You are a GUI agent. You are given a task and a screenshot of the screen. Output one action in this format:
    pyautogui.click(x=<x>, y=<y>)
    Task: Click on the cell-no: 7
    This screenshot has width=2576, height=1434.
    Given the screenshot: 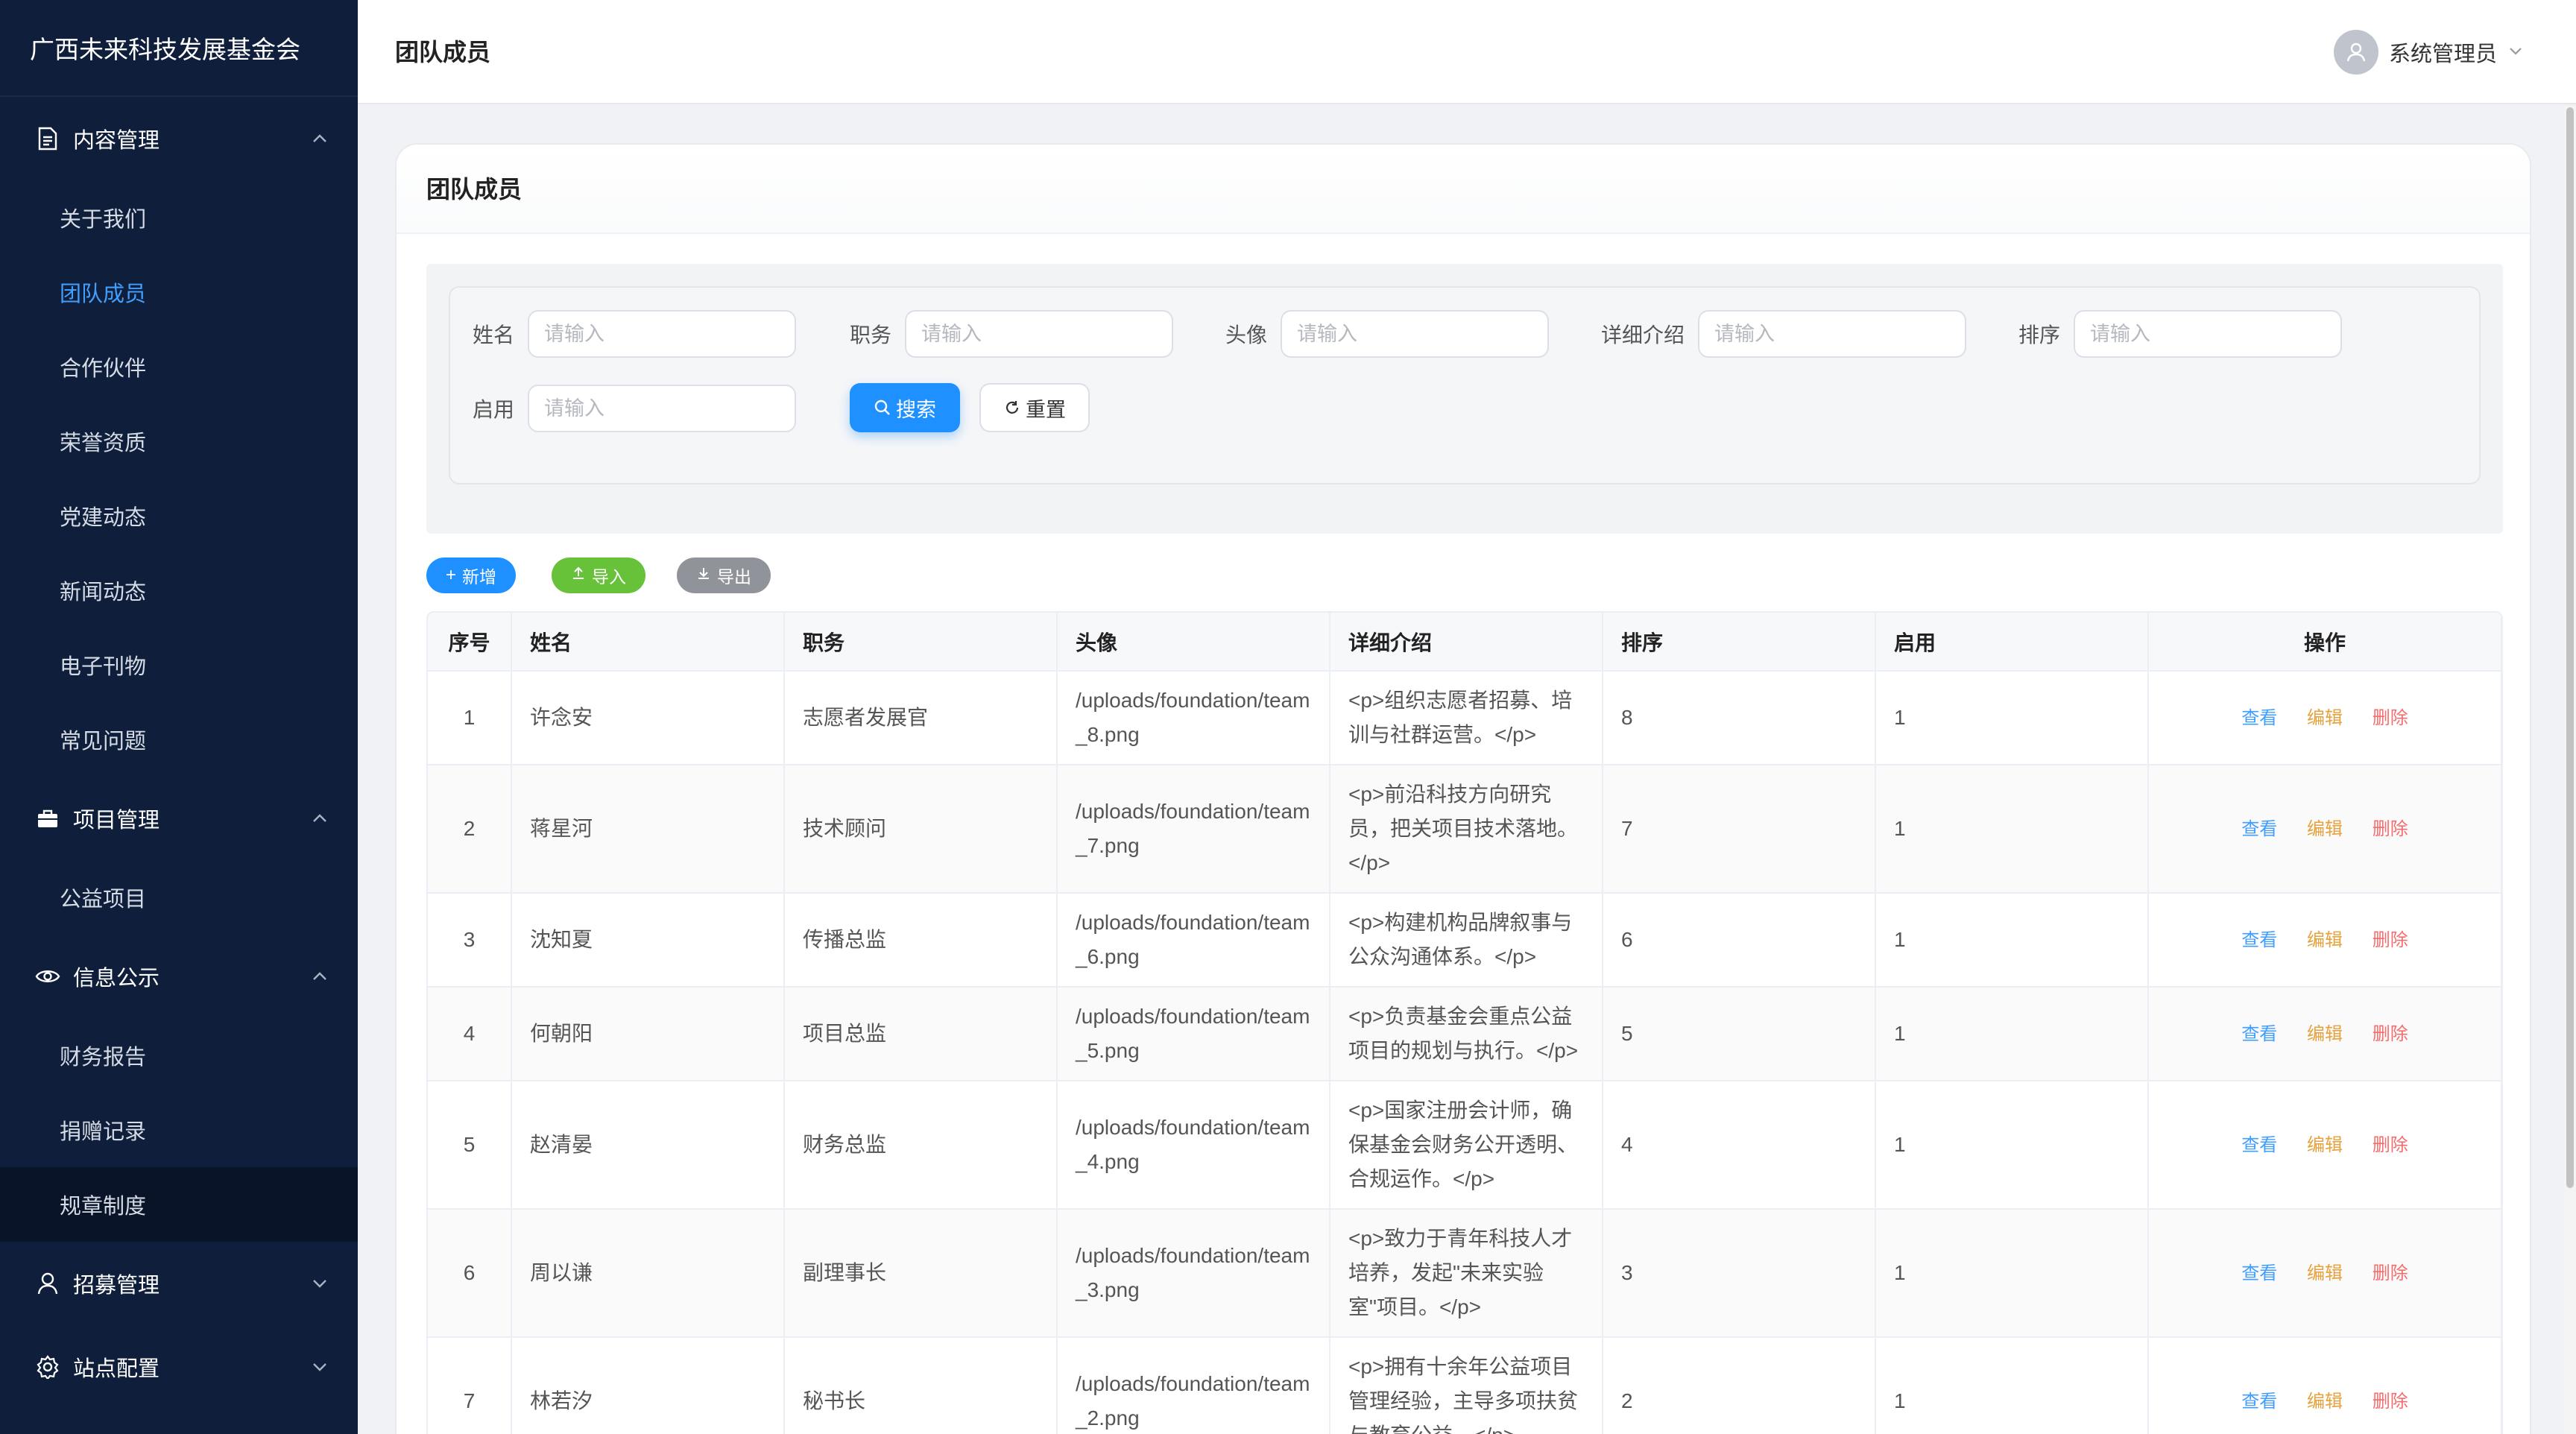 What is the action you would take?
    pyautogui.click(x=470, y=1385)
    